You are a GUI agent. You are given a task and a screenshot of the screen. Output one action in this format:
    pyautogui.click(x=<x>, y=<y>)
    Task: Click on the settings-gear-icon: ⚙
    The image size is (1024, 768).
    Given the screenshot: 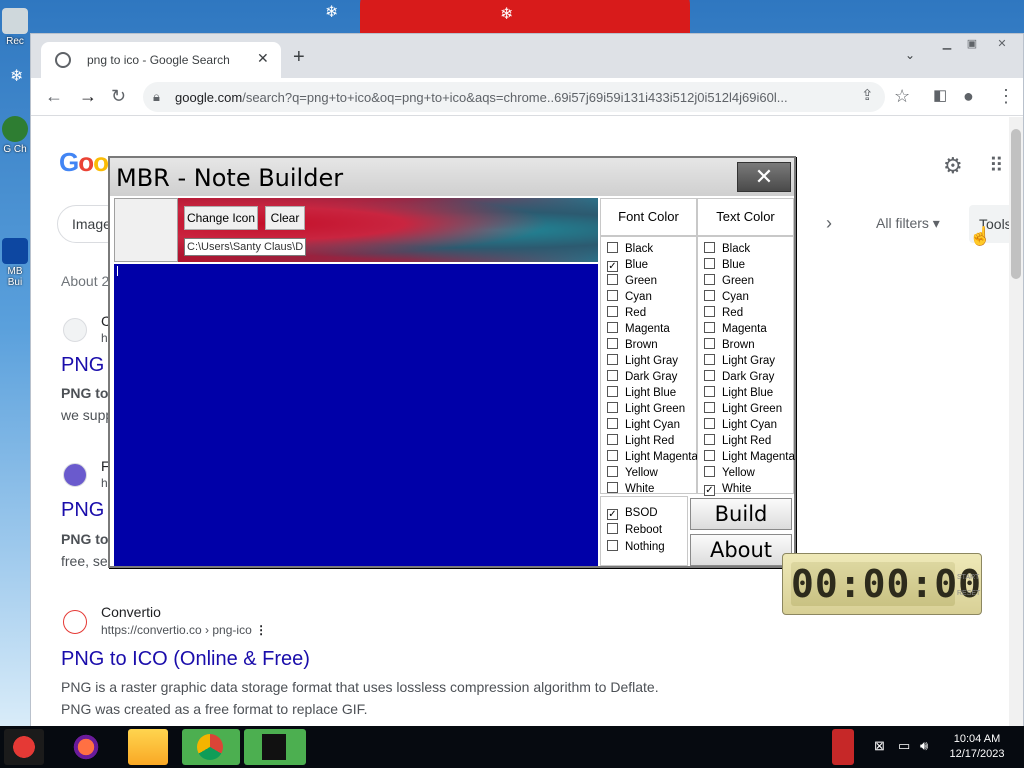 What is the action you would take?
    pyautogui.click(x=953, y=166)
    